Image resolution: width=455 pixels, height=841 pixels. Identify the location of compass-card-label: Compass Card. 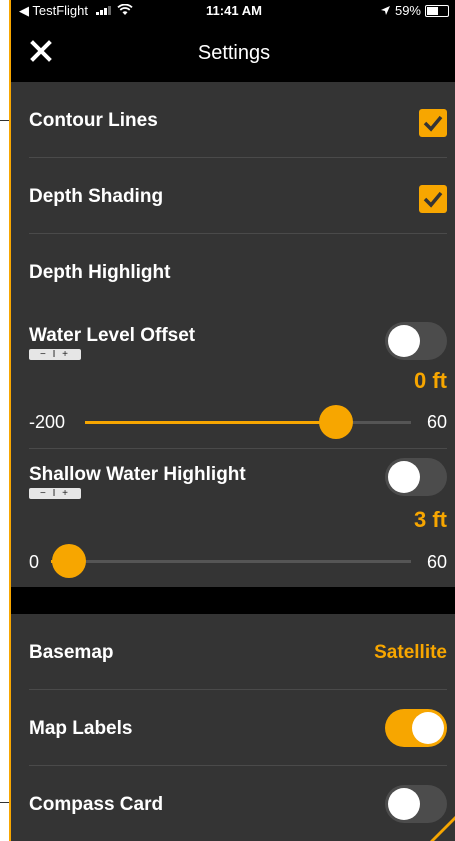
(96, 804).